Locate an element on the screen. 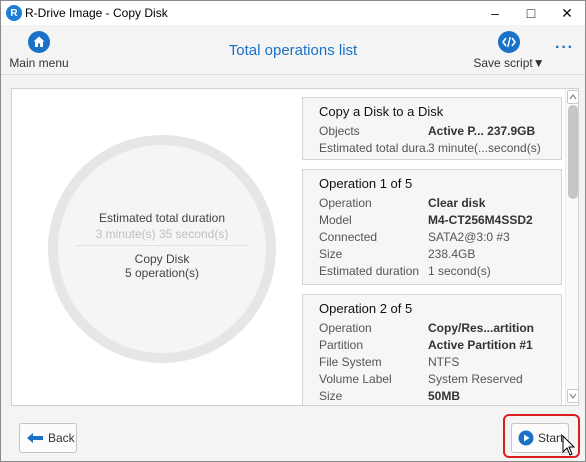  row-value: Active P... 237.9GB is located at coordinates (482, 131).